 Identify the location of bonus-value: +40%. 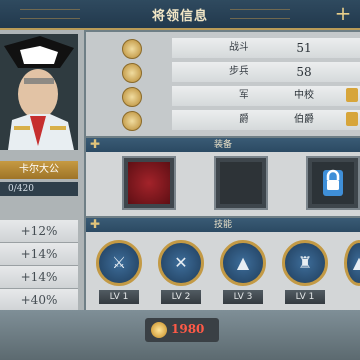
(39, 300).